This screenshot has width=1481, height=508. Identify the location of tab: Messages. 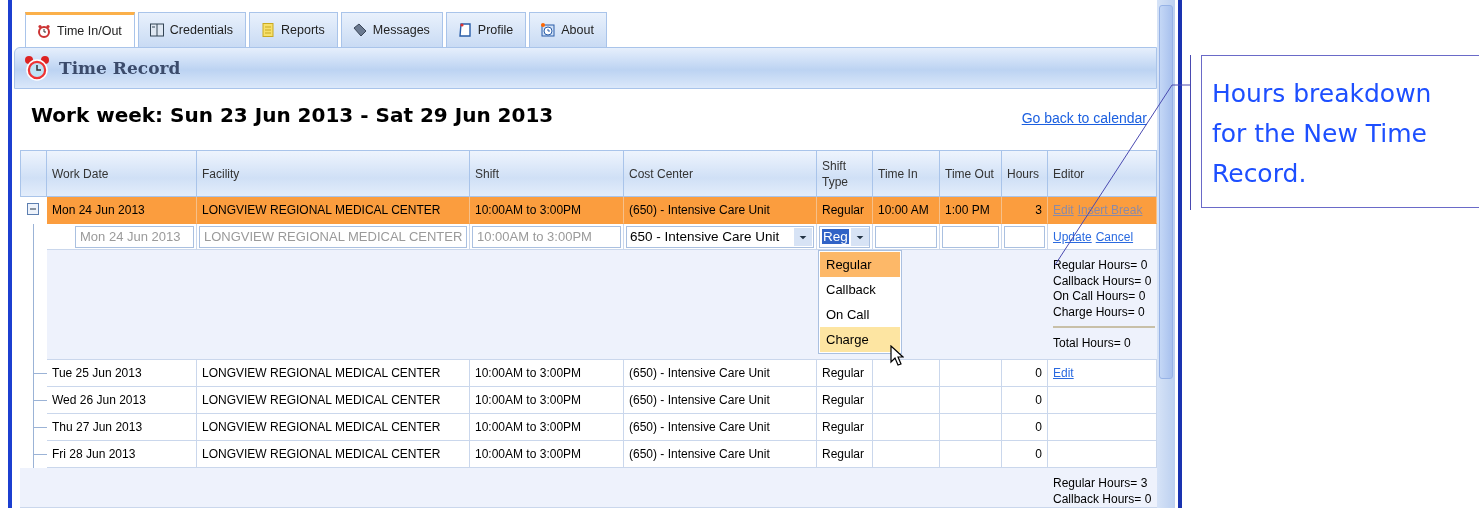
(391, 29).